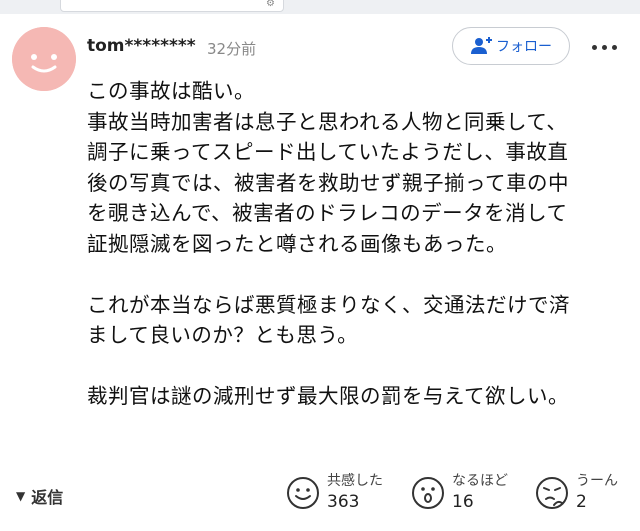 This screenshot has width=640, height=531. Describe the element at coordinates (428, 493) in the screenshot. I see `surprised-face-icon` at that location.